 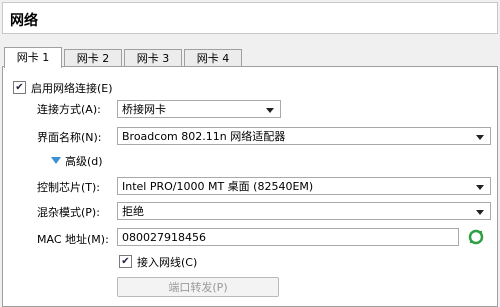 What do you see at coordinates (72, 88) in the screenshot?
I see `enable-adapter-label: 启用网络连接(E)` at bounding box center [72, 88].